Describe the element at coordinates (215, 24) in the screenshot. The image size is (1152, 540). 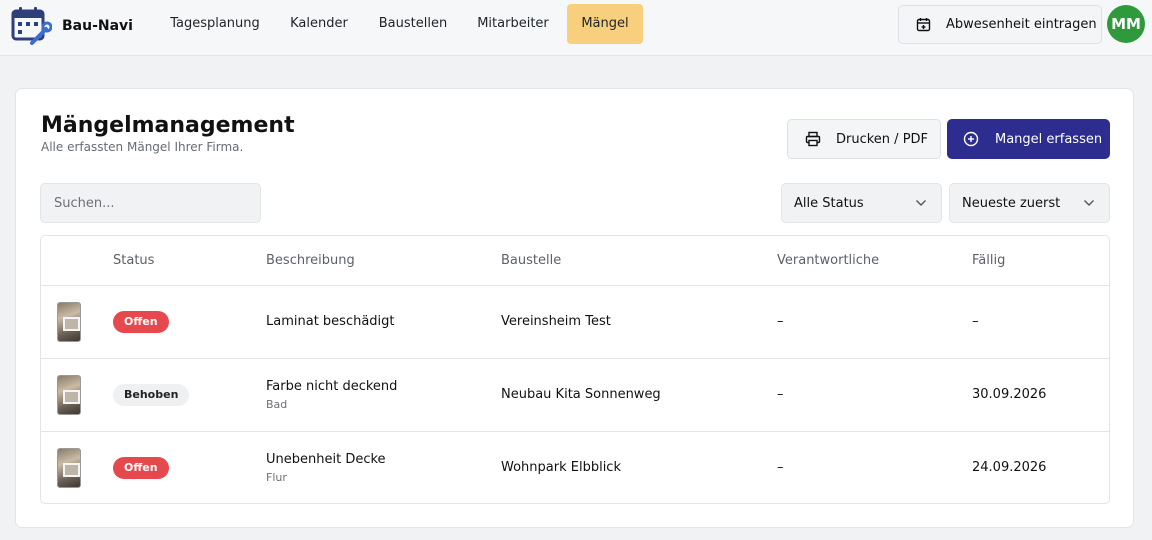
I see `nav-item-tagesplanung: Tagesplanung` at that location.